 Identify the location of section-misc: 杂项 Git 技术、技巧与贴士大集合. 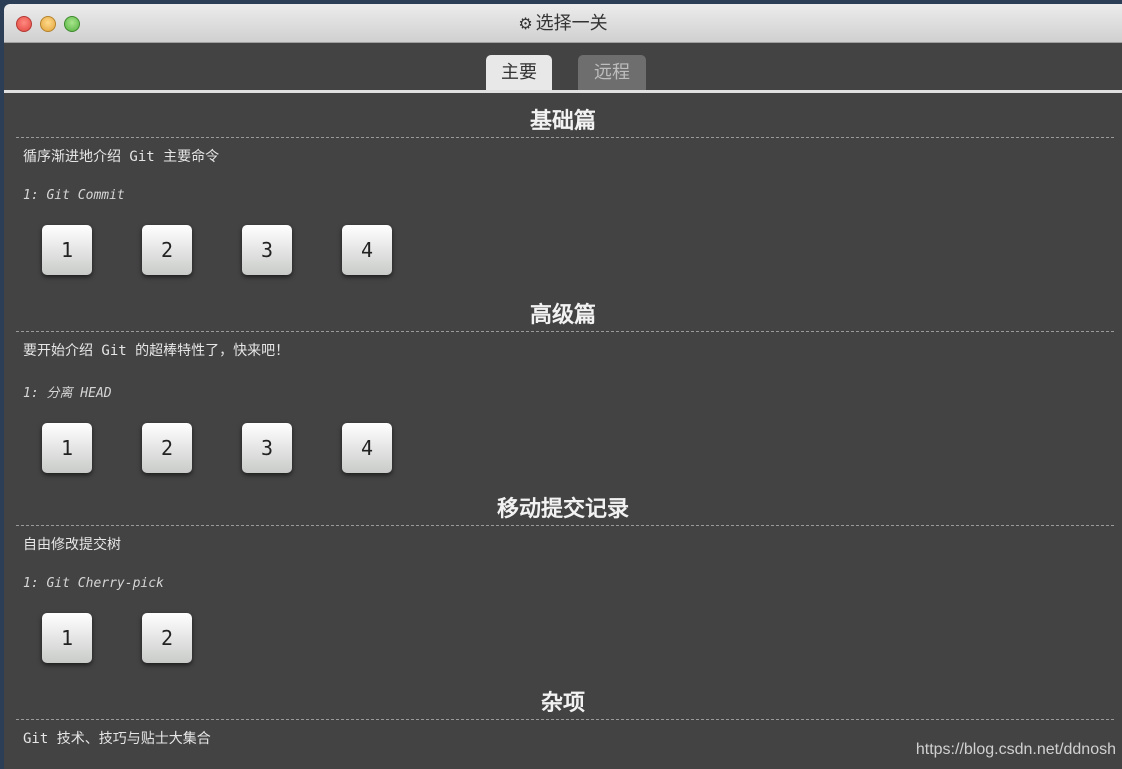
(563, 717).